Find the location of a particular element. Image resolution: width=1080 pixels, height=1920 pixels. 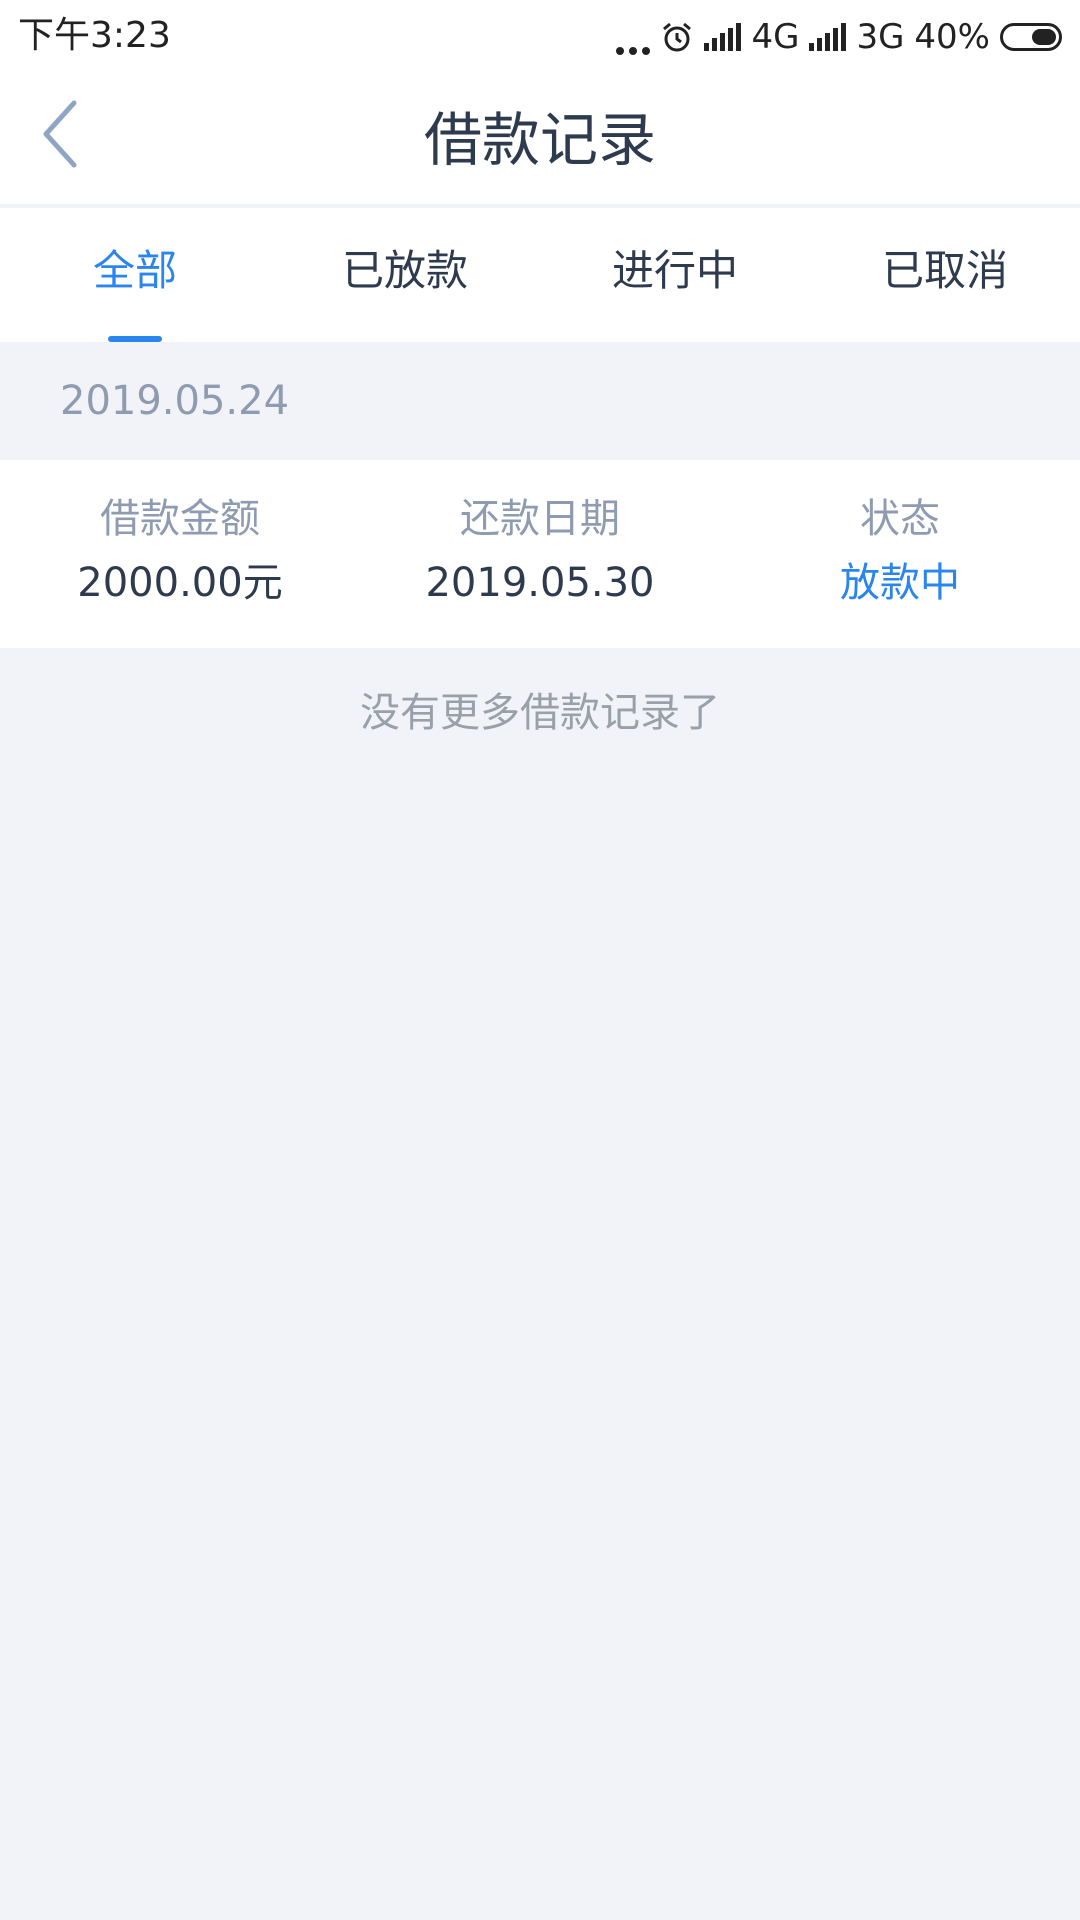

tab-cancelled: 已取消 is located at coordinates (945, 275).